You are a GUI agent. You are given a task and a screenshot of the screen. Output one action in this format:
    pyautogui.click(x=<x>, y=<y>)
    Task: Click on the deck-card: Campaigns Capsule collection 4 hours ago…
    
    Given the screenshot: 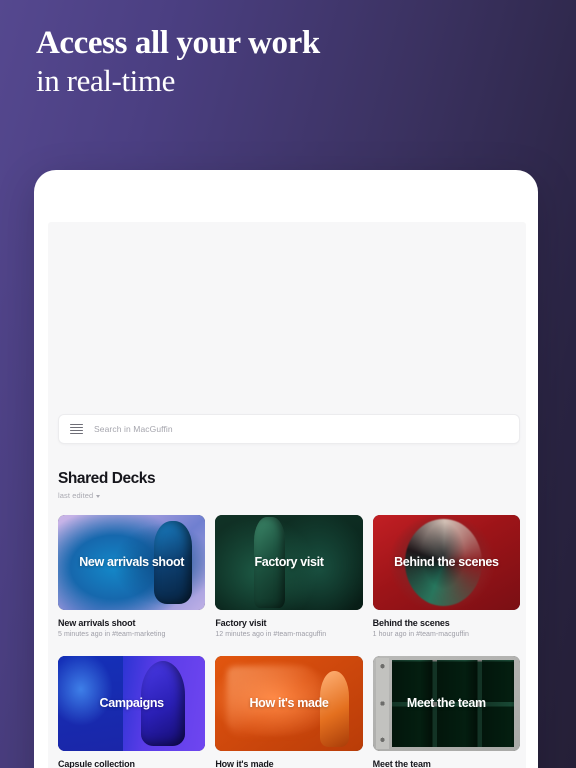 What is the action you would take?
    pyautogui.click(x=132, y=712)
    